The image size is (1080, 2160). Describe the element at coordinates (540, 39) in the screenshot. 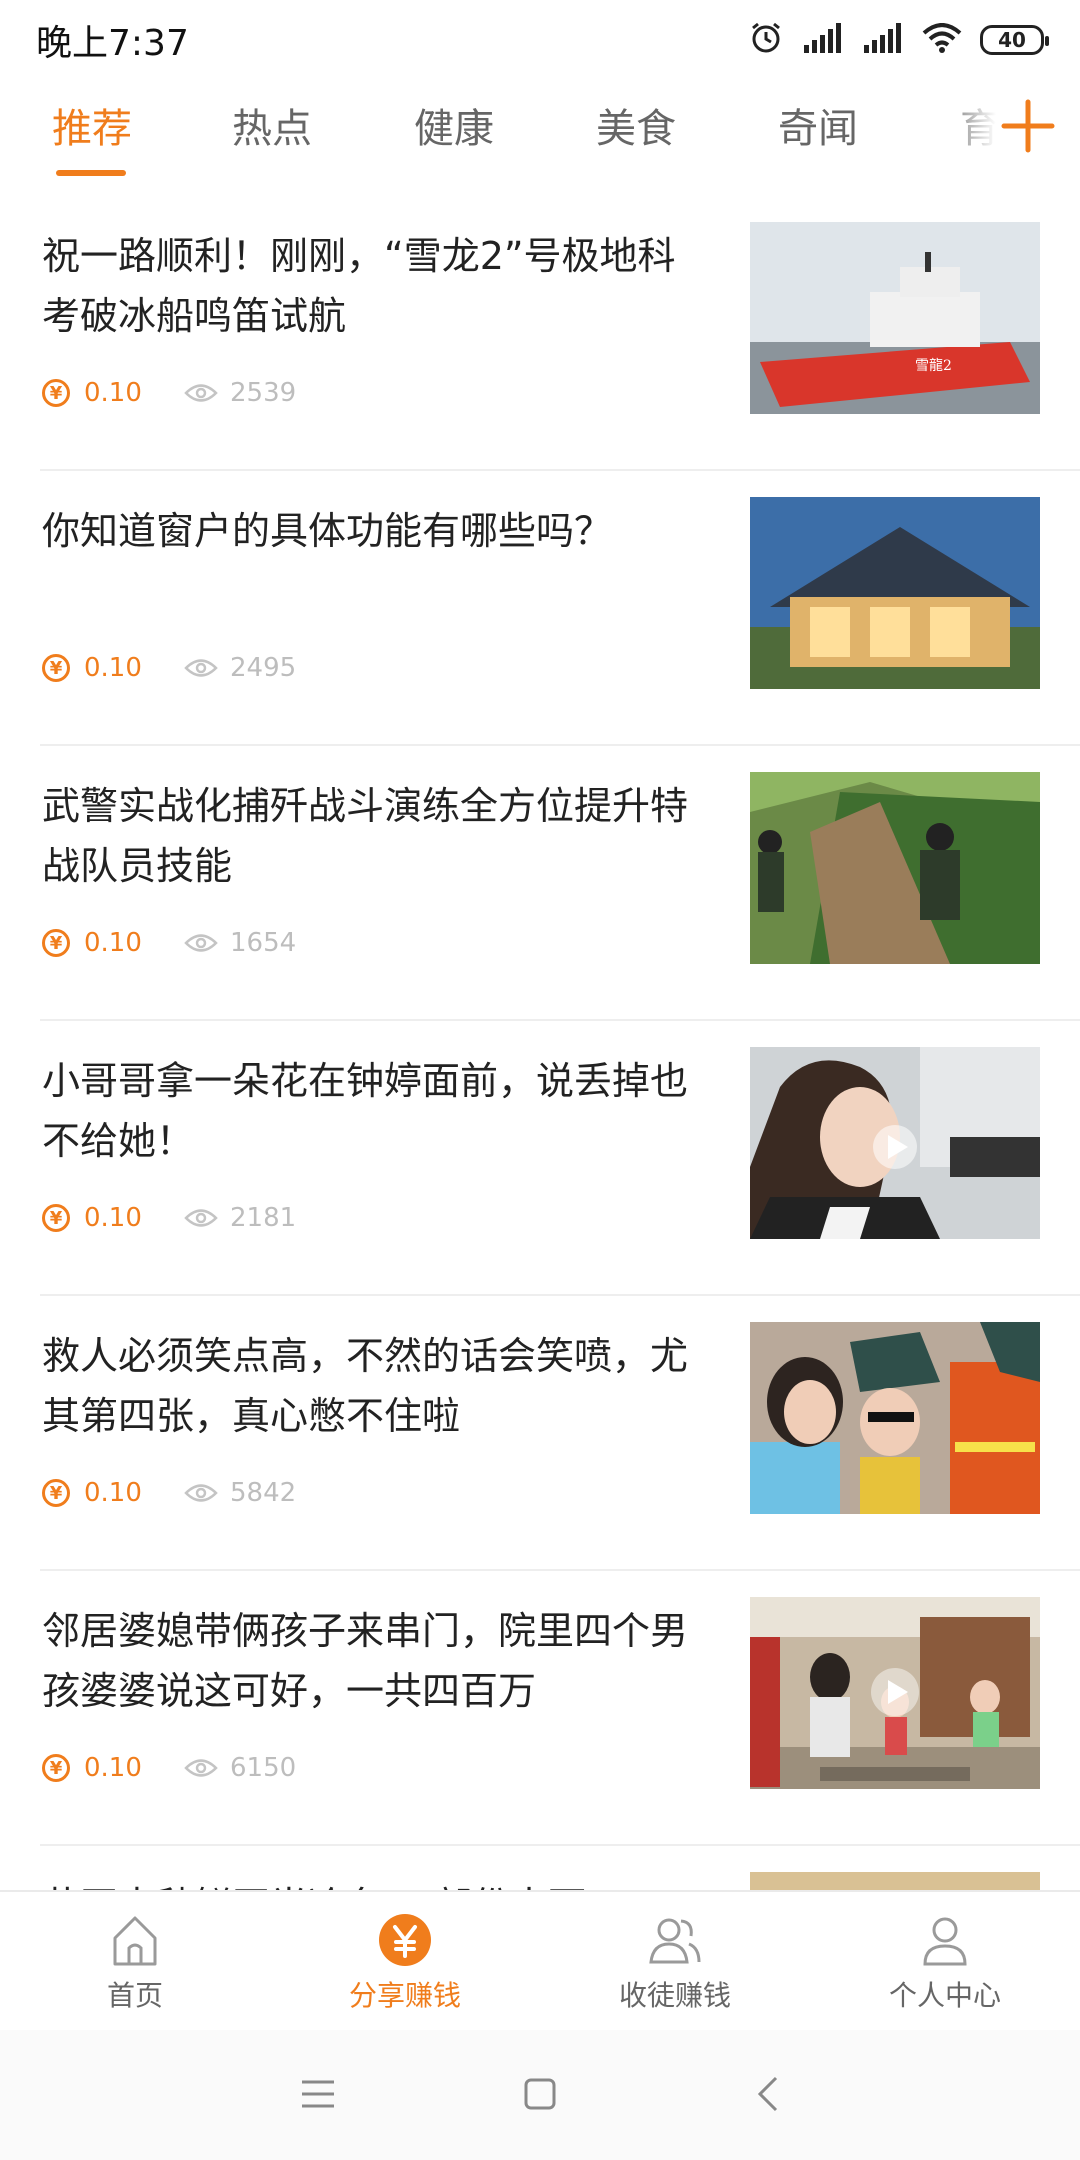

I see `status-bar: 晚上7:37 40` at that location.